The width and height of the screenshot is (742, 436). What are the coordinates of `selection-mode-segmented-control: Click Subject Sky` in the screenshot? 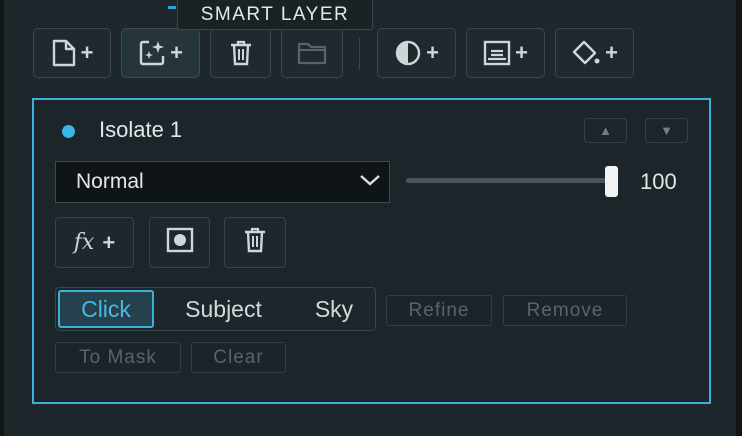 It's located at (215, 309).